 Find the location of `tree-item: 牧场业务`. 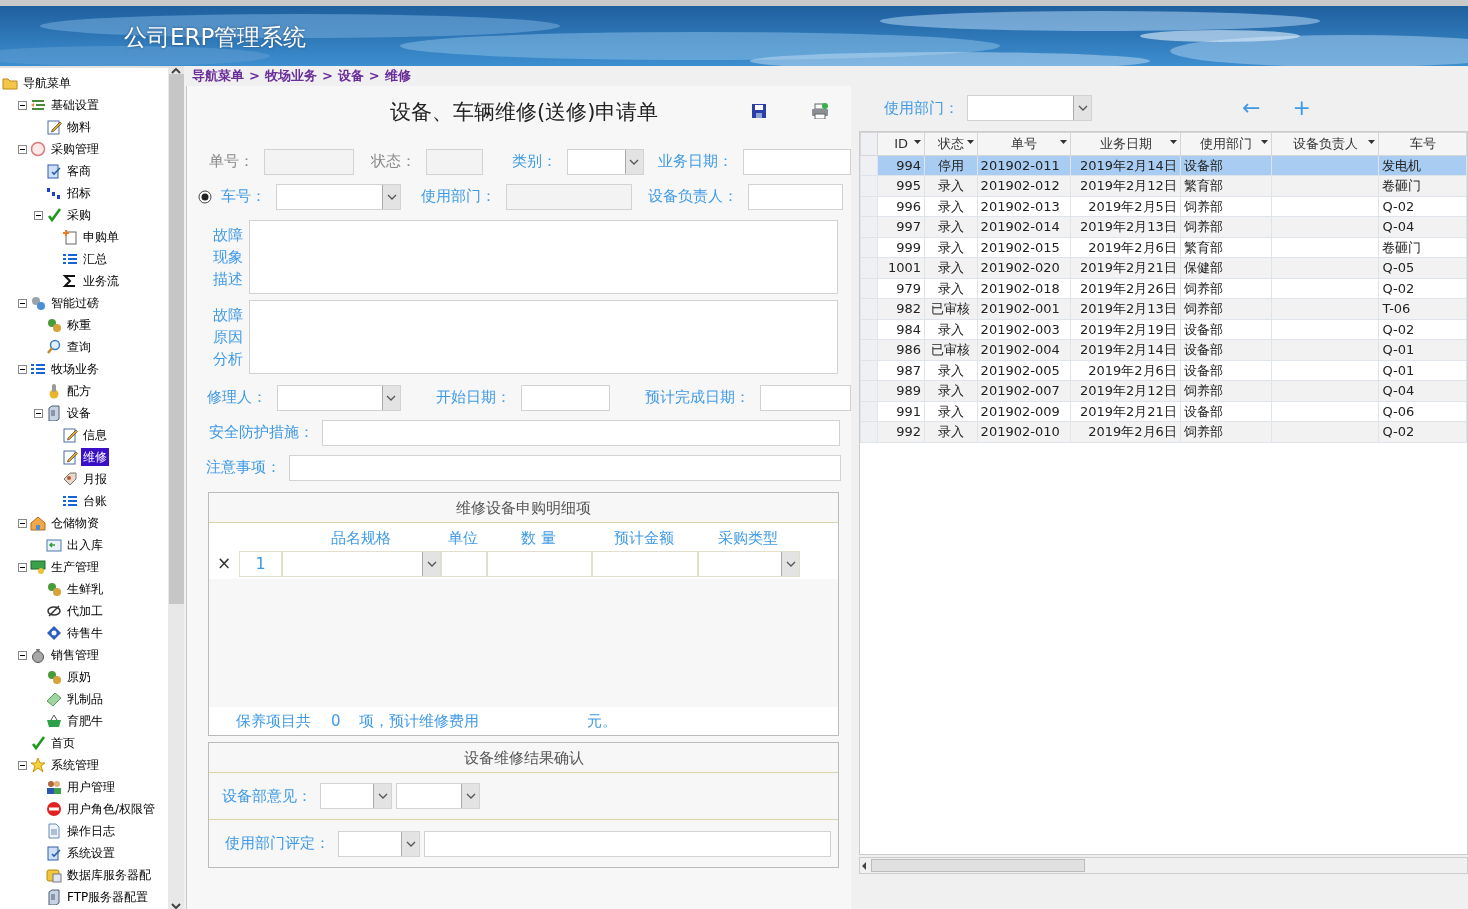

tree-item: 牧场业务 is located at coordinates (75, 369).